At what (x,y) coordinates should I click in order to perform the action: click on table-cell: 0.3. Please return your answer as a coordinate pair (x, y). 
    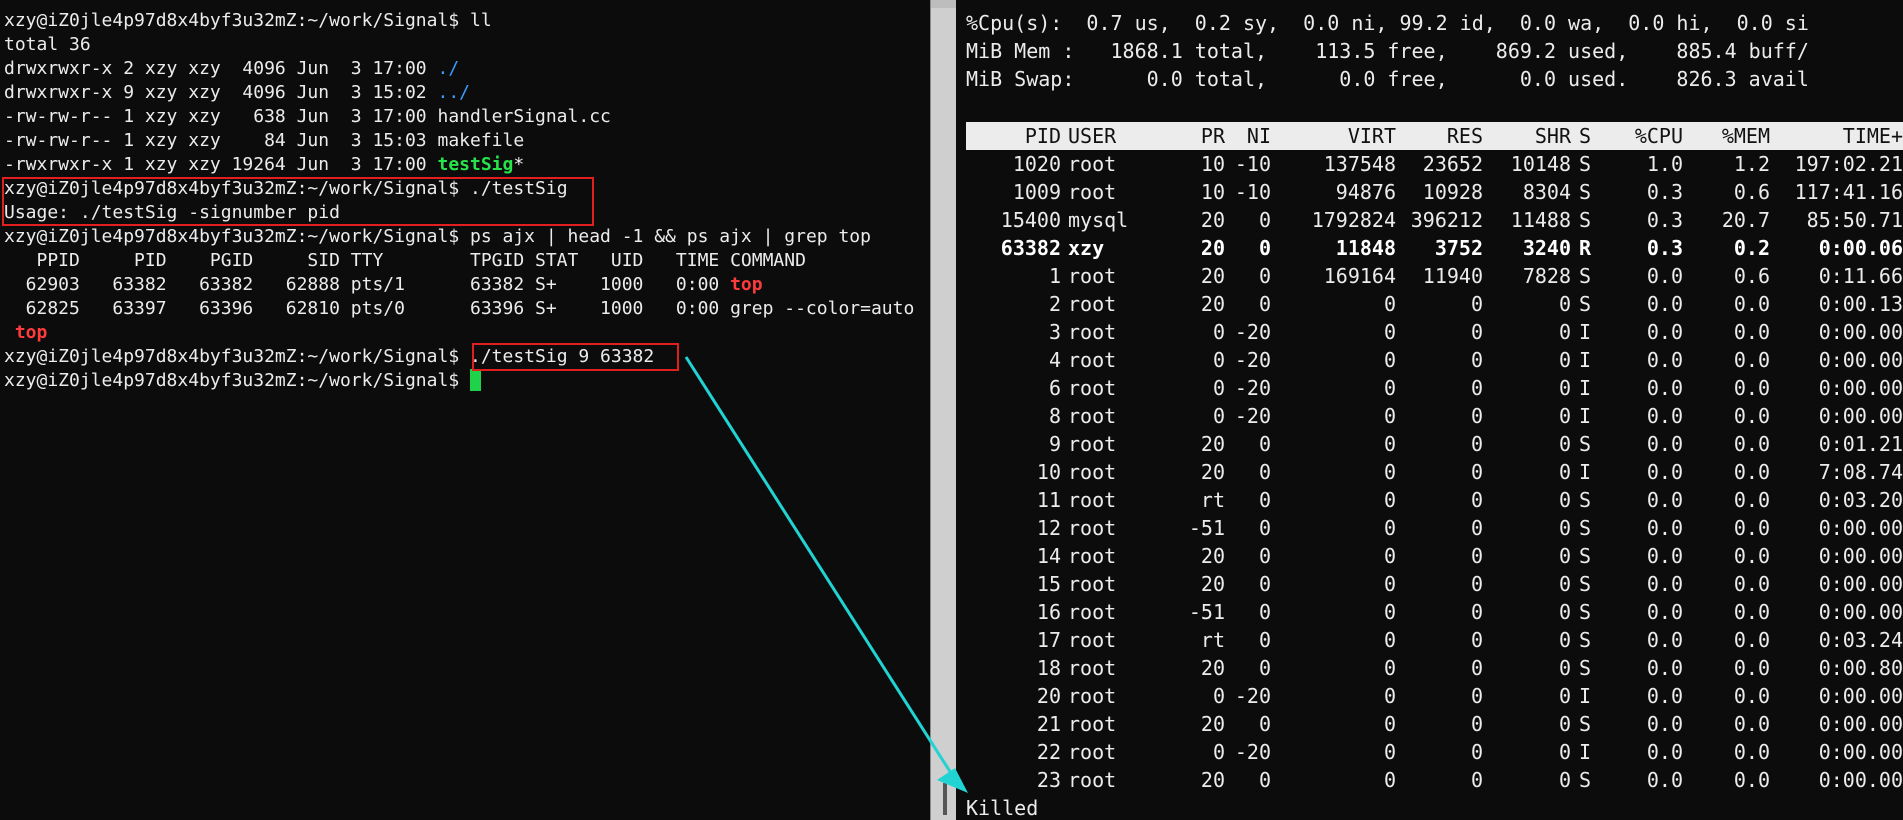
    Looking at the image, I should click on (1664, 192).